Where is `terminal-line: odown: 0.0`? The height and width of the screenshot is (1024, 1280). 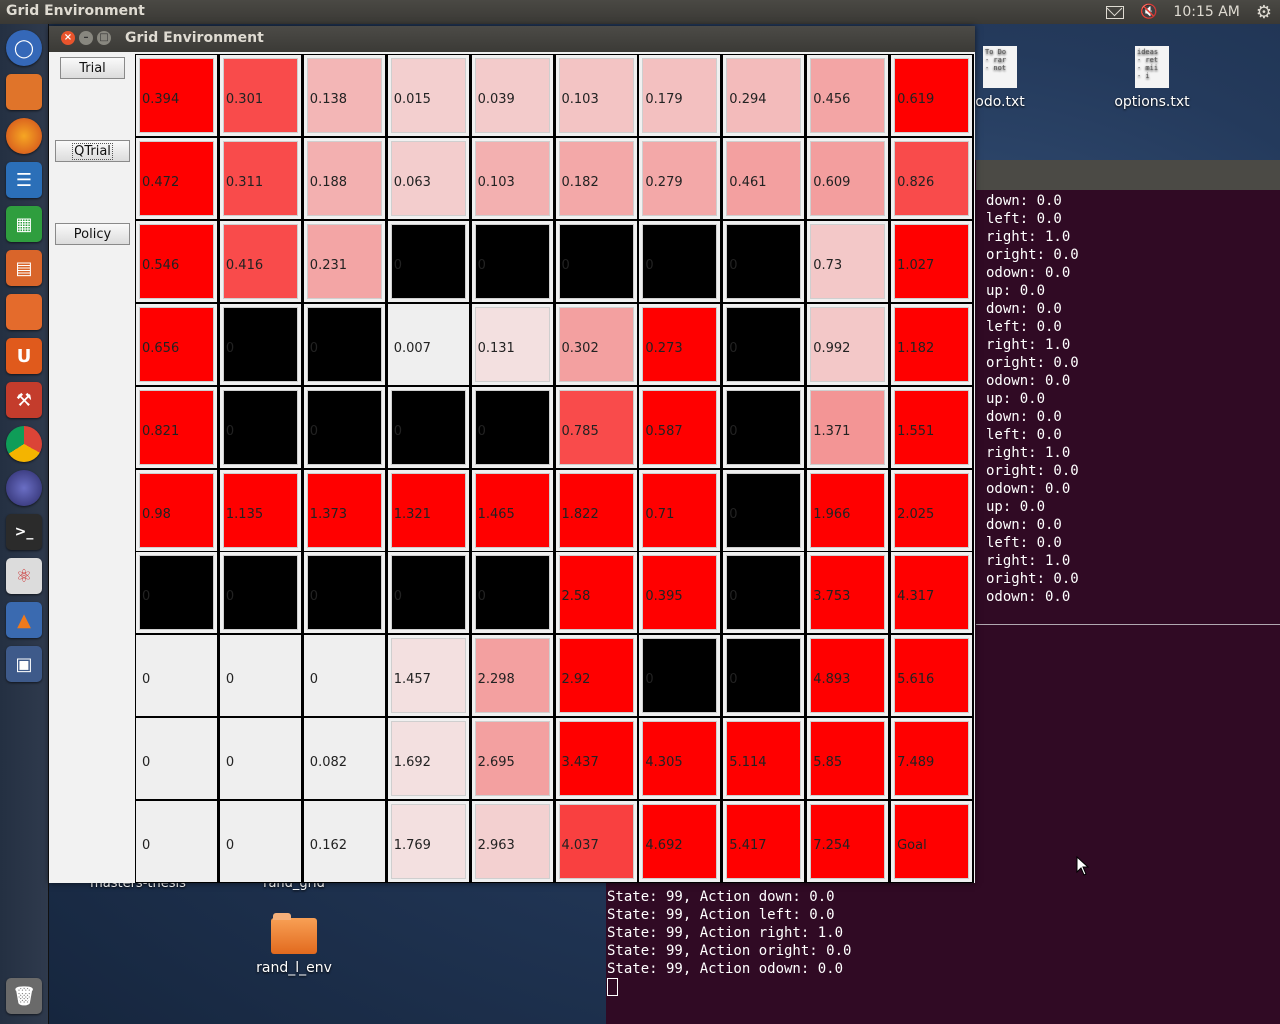
terminal-line: odown: 0.0 is located at coordinates (1028, 489).